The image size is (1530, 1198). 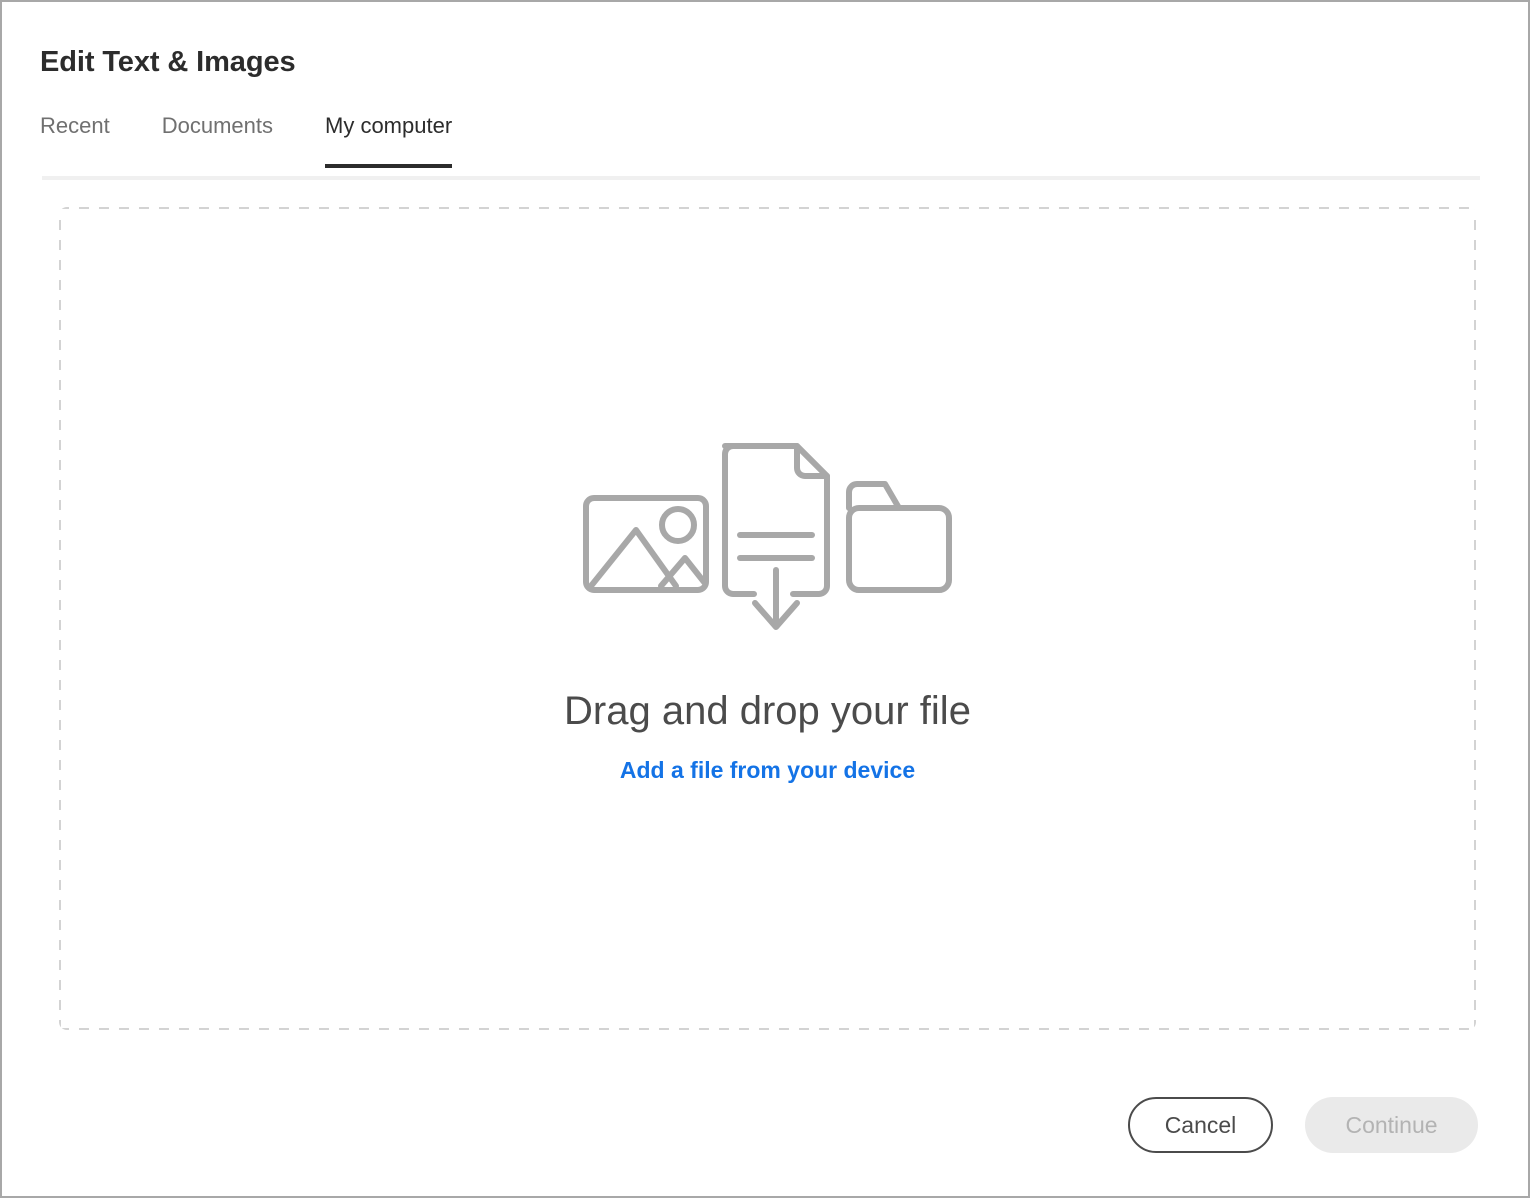 I want to click on dropzone-headline: Drag and drop your file, so click(x=767, y=710).